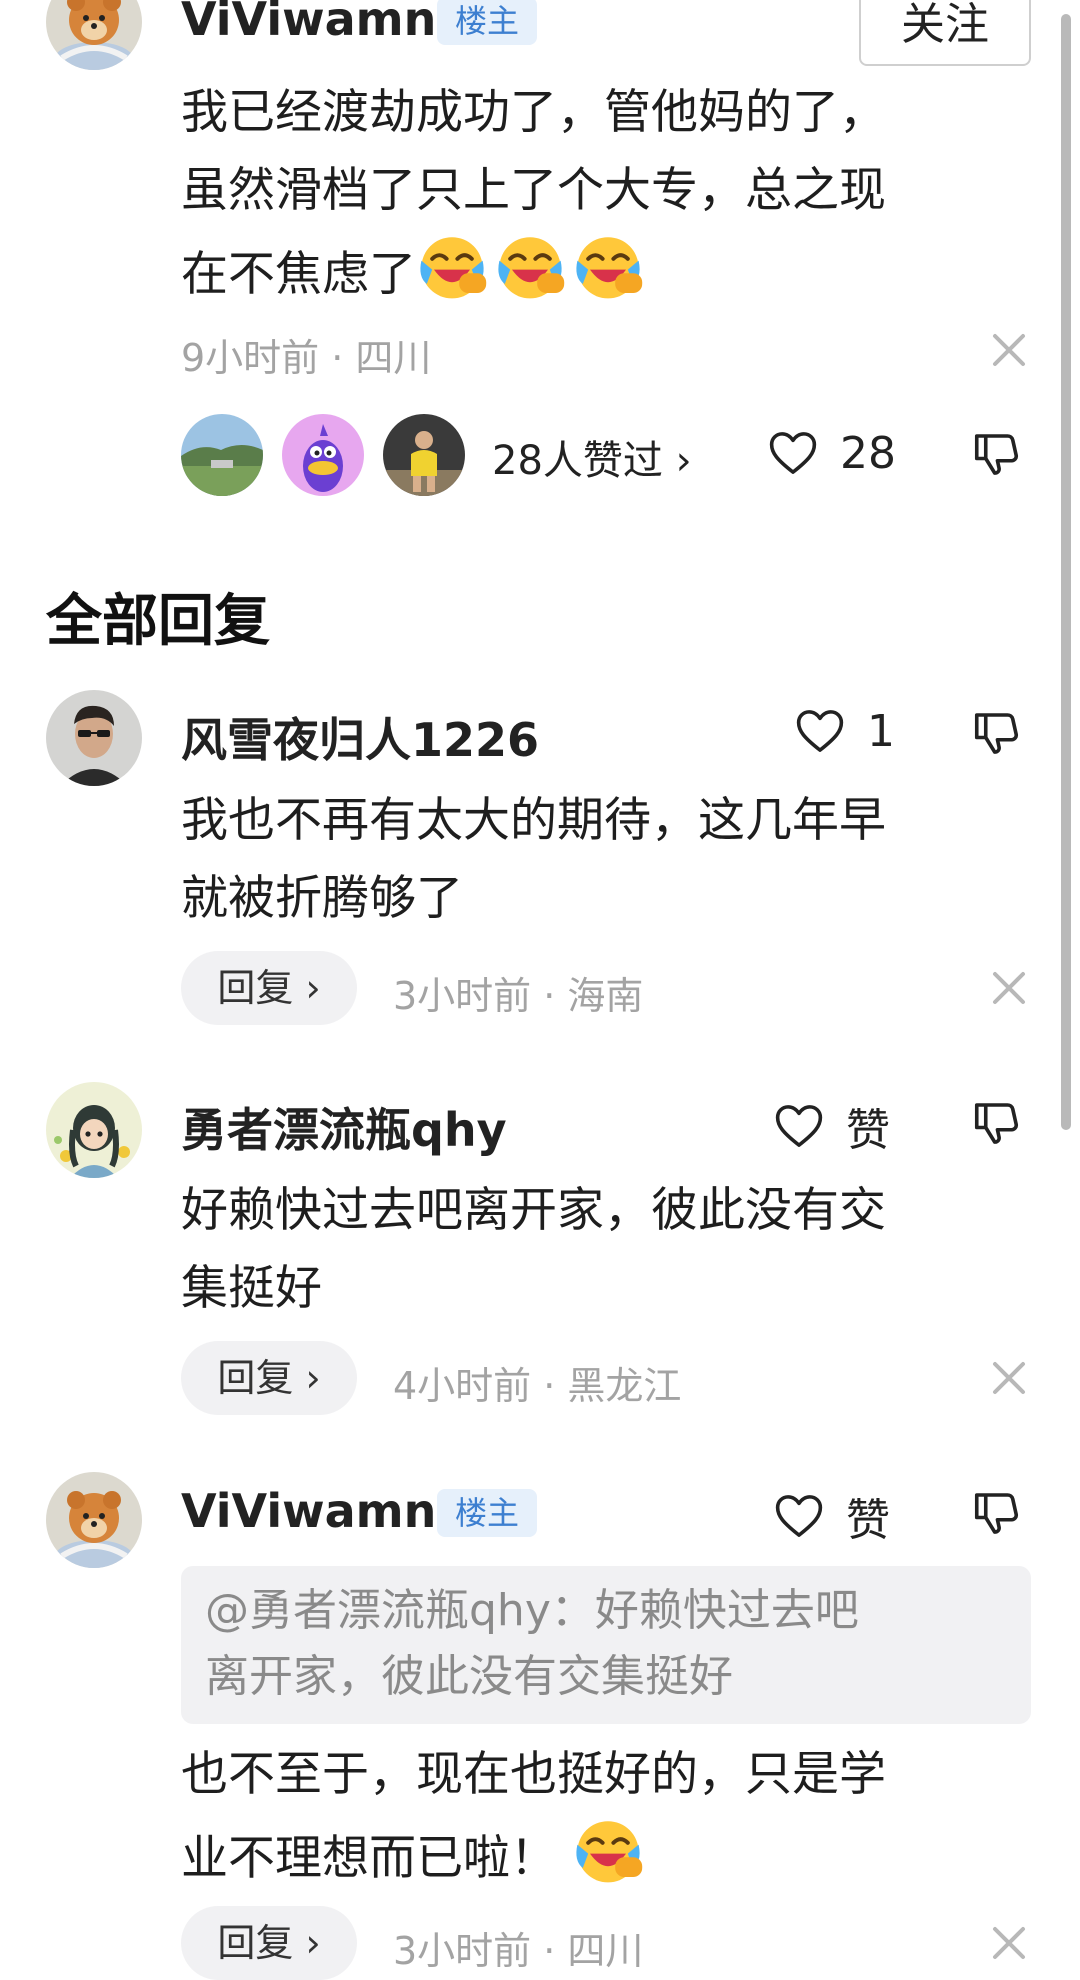  Describe the element at coordinates (325, 23) in the screenshot. I see `post-author-name: ViViwamng` at that location.